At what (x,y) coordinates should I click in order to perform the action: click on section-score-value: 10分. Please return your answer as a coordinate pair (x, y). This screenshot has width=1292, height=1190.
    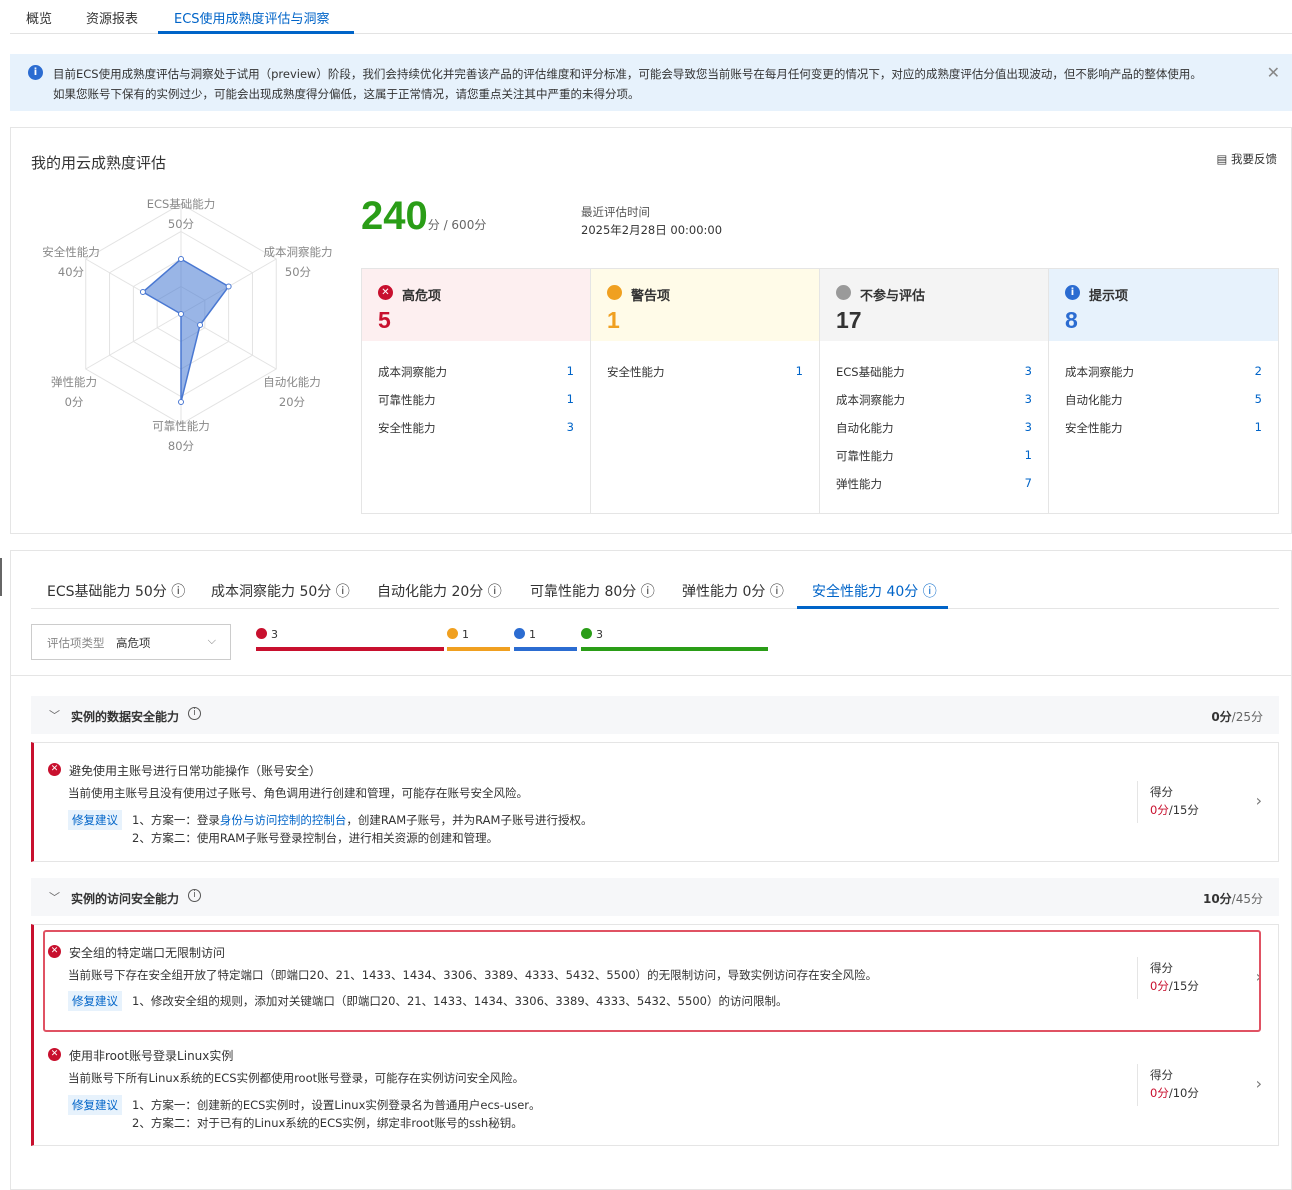
    Looking at the image, I should click on (1217, 899).